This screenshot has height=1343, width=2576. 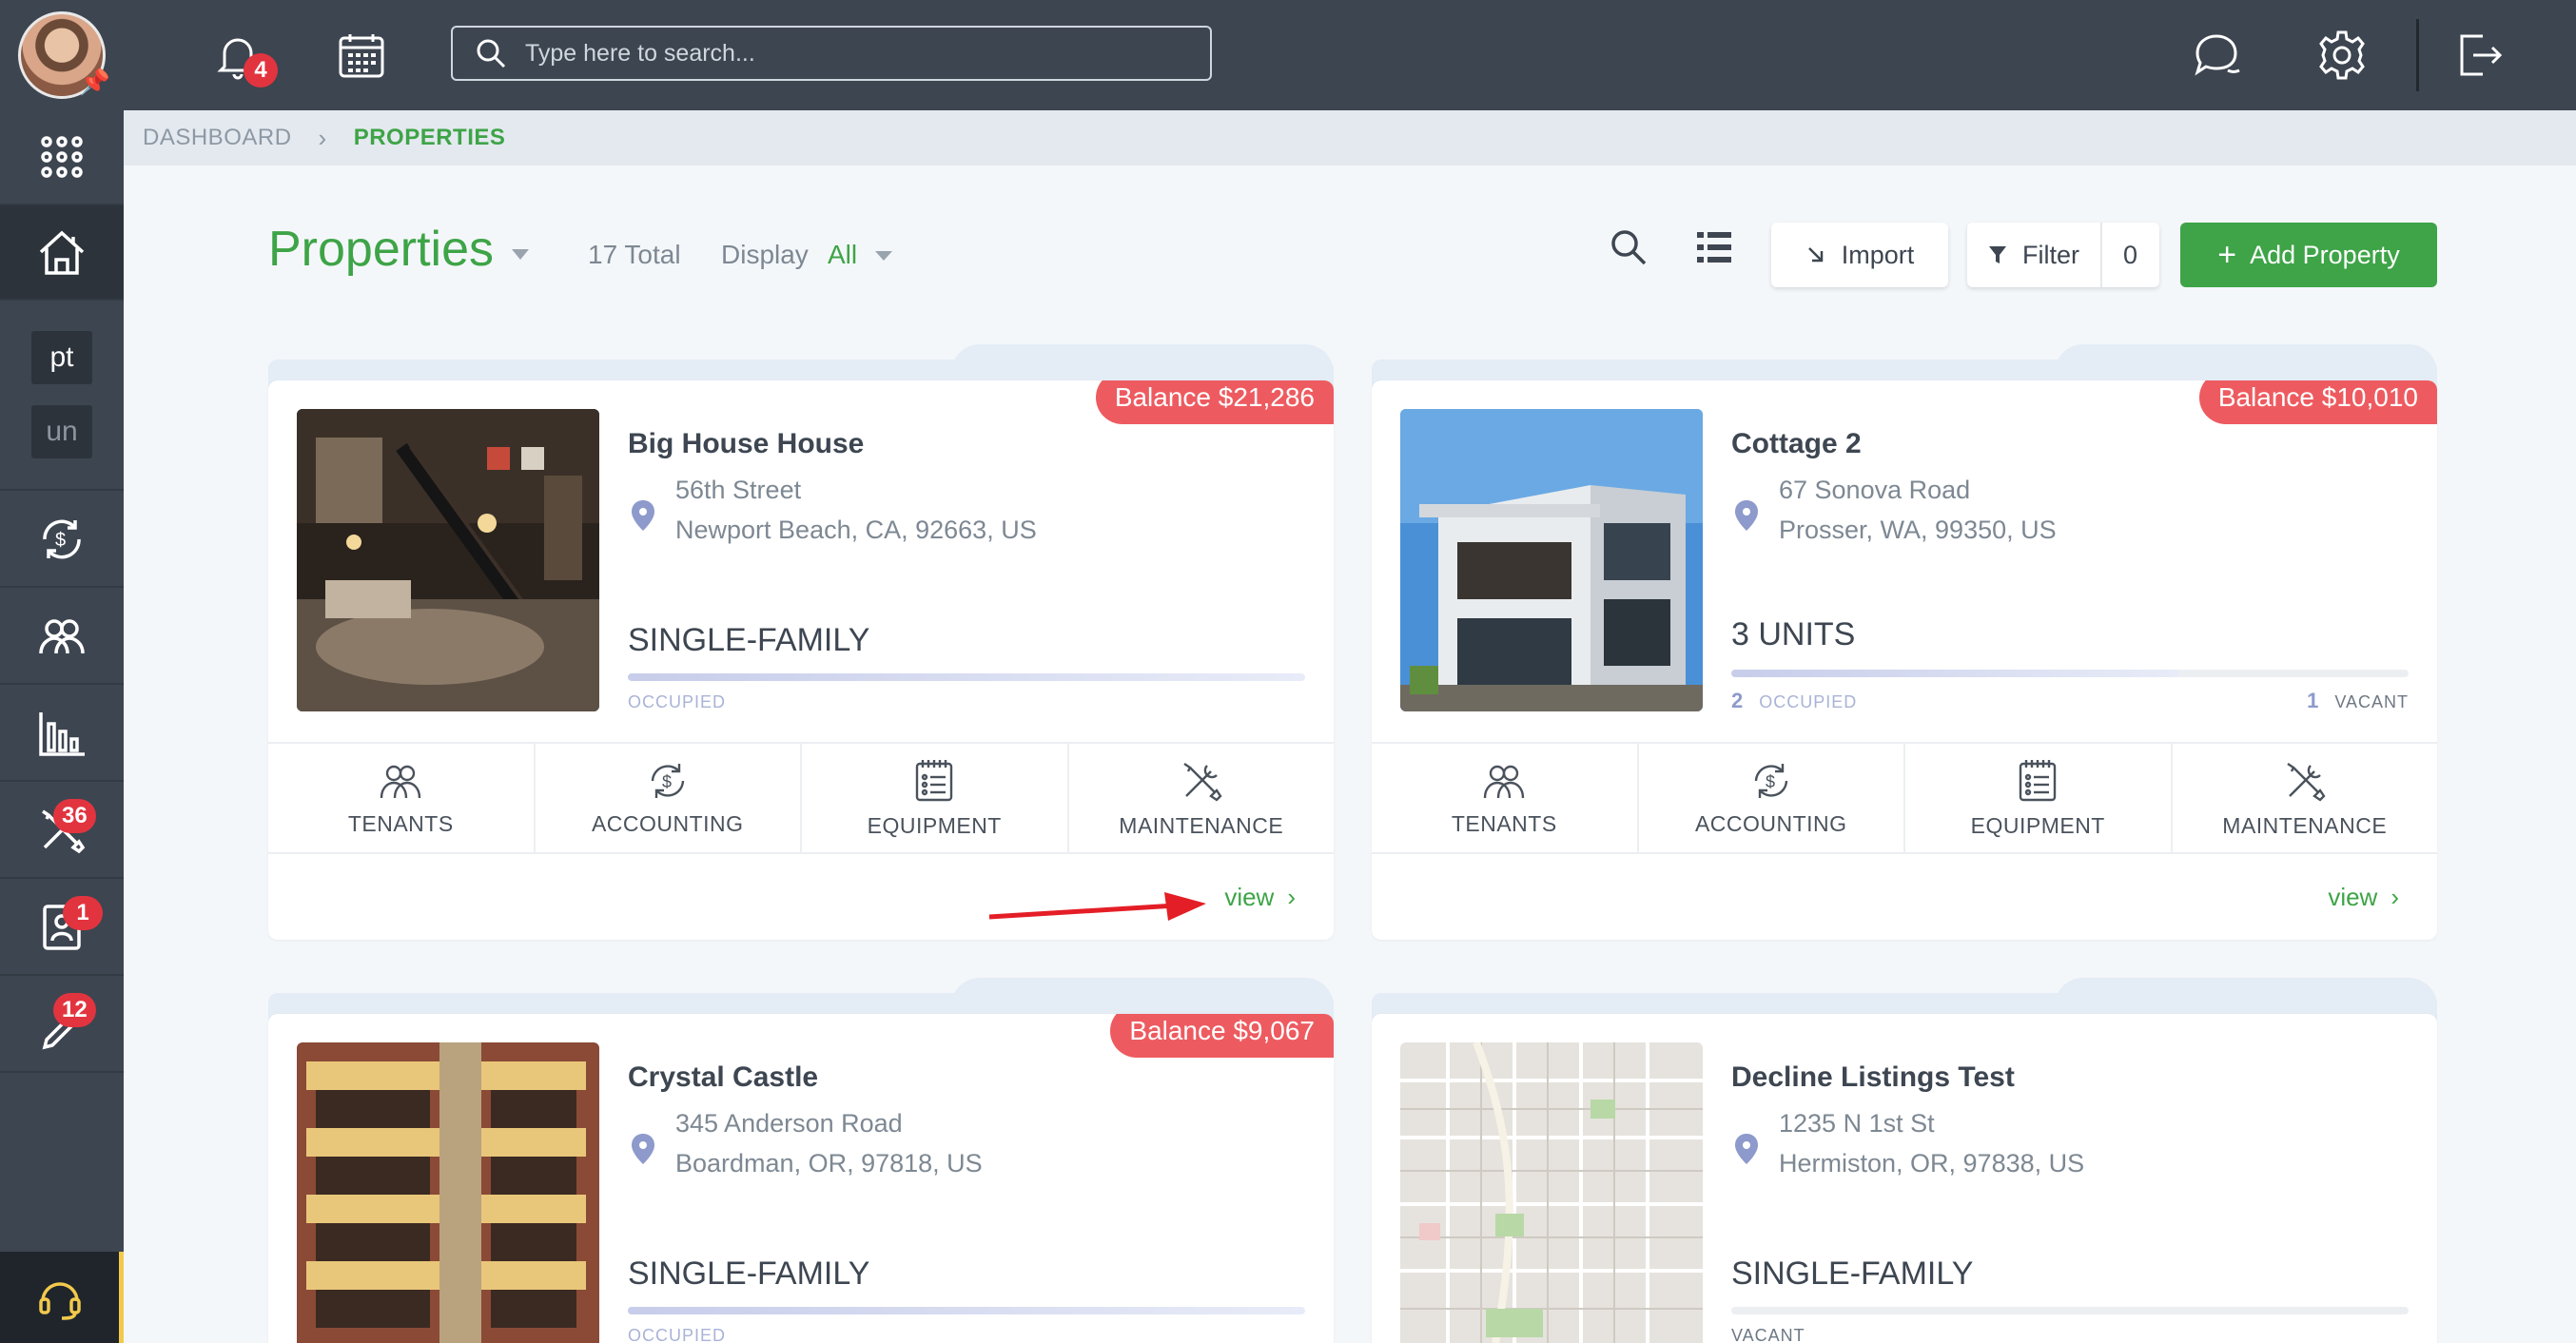 I want to click on sidebar-item-un: un, so click(x=62, y=431).